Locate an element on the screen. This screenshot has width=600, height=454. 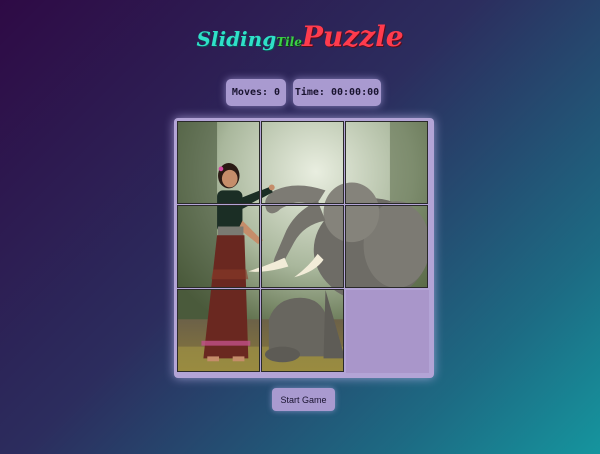
title-sliding: Sliding is located at coordinates (236, 39).